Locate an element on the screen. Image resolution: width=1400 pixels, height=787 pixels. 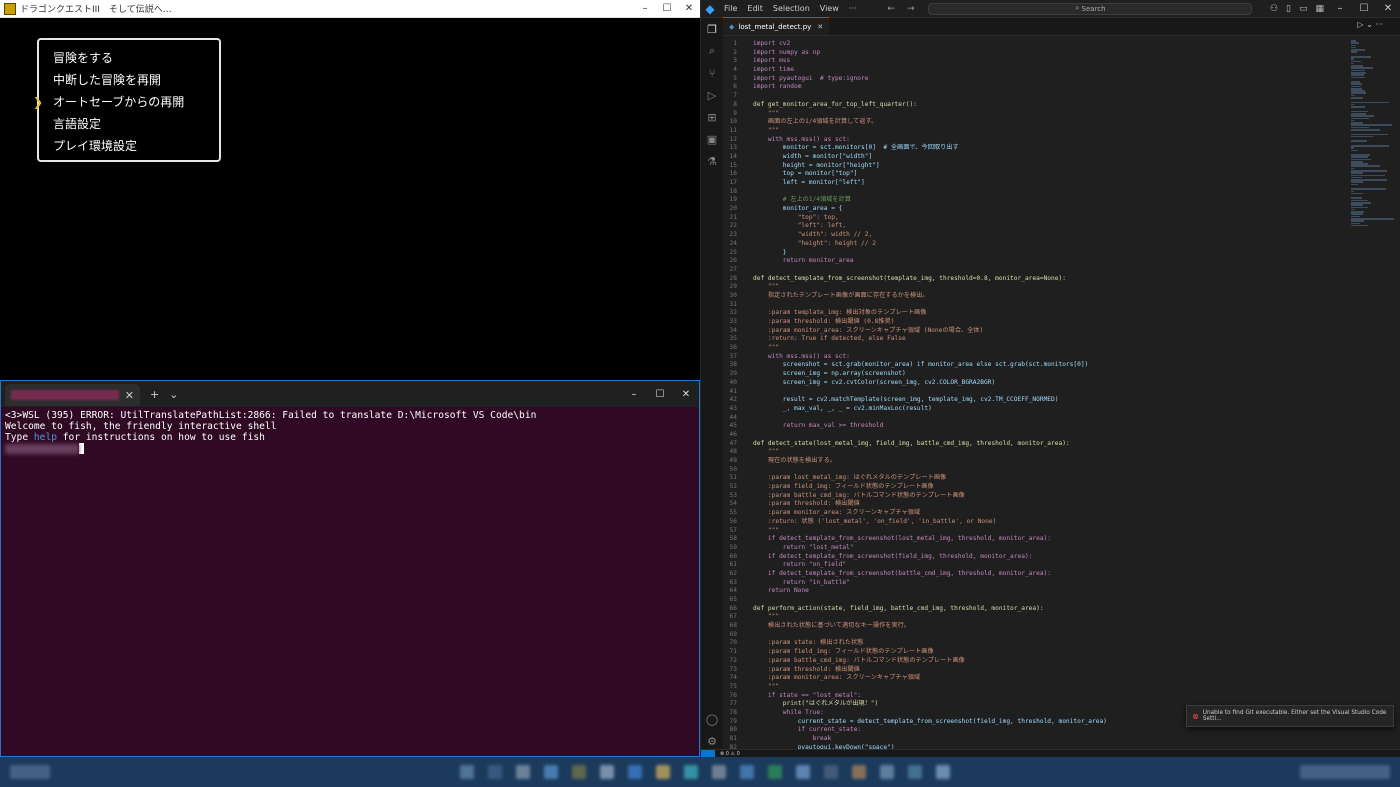
code-line: 15 height = monitor["height"] is located at coordinates (1038, 166).